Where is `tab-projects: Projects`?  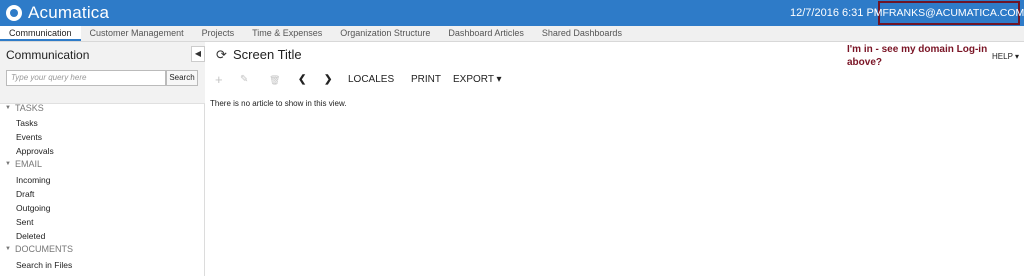
tab-projects: Projects is located at coordinates (218, 33).